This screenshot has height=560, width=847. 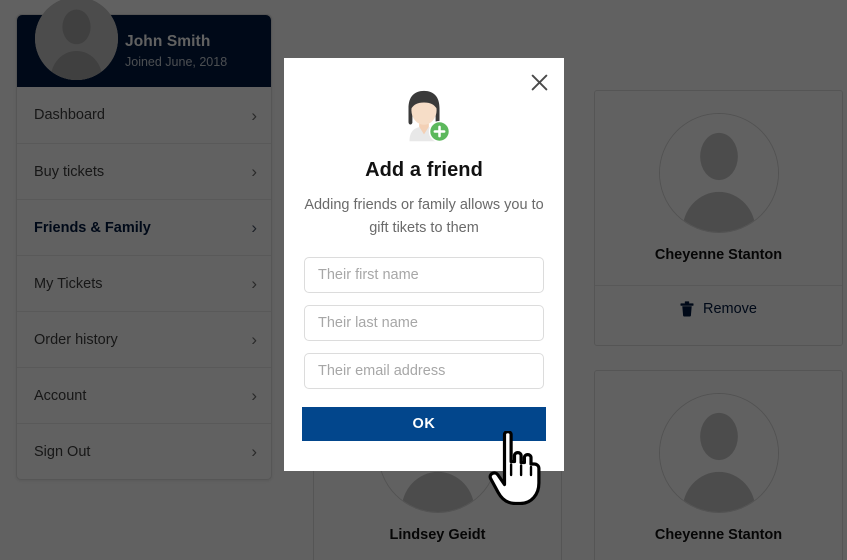 I want to click on add-friend-form, so click(x=424, y=322).